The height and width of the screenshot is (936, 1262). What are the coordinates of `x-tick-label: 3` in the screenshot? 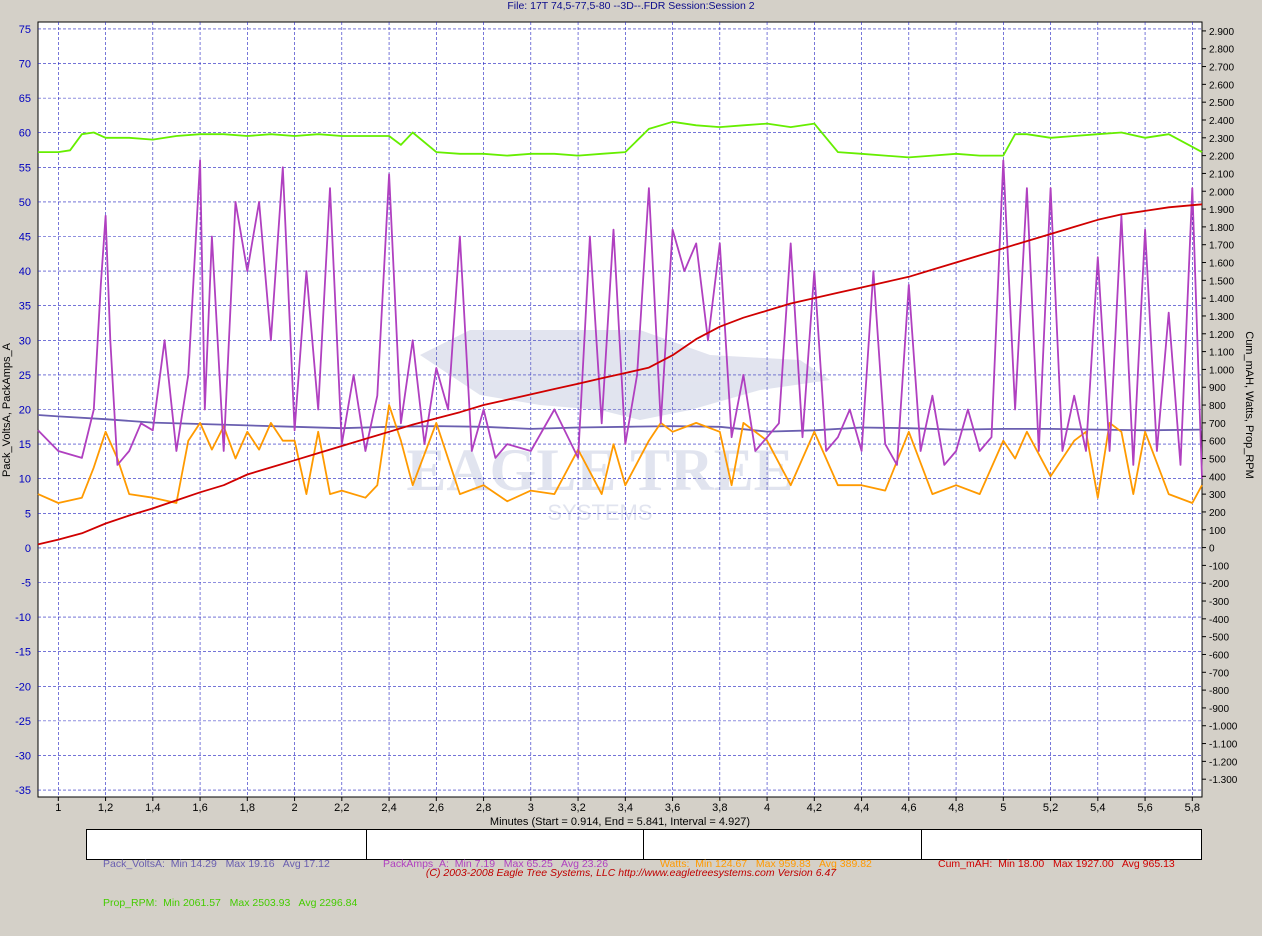 It's located at (531, 808).